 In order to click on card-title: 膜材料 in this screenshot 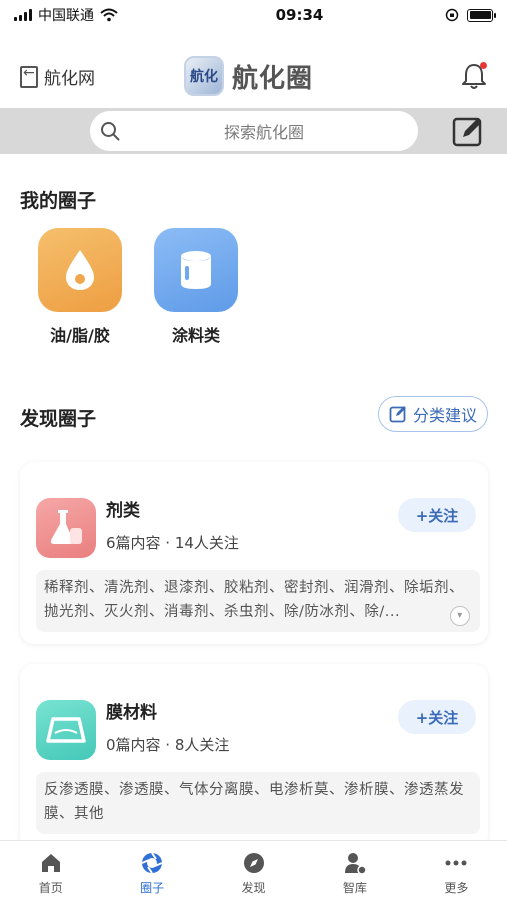, I will do `click(131, 713)`.